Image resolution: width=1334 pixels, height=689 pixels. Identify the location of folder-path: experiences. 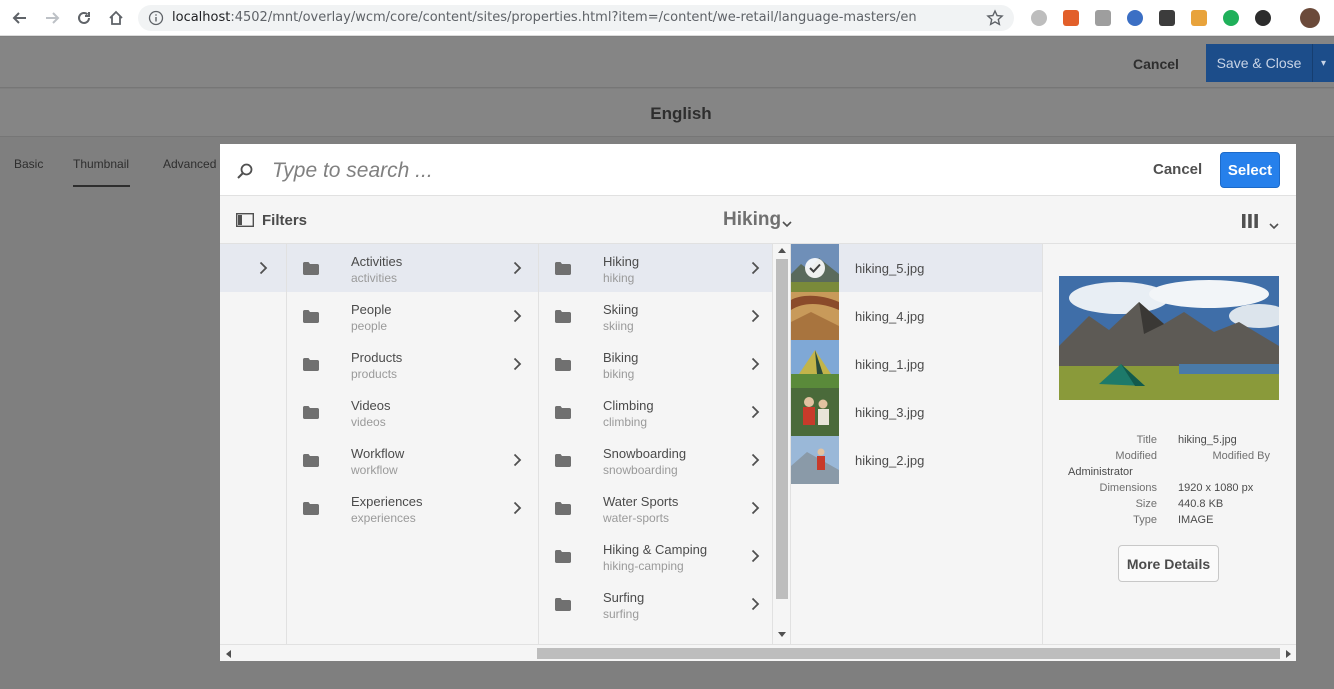
(383, 518).